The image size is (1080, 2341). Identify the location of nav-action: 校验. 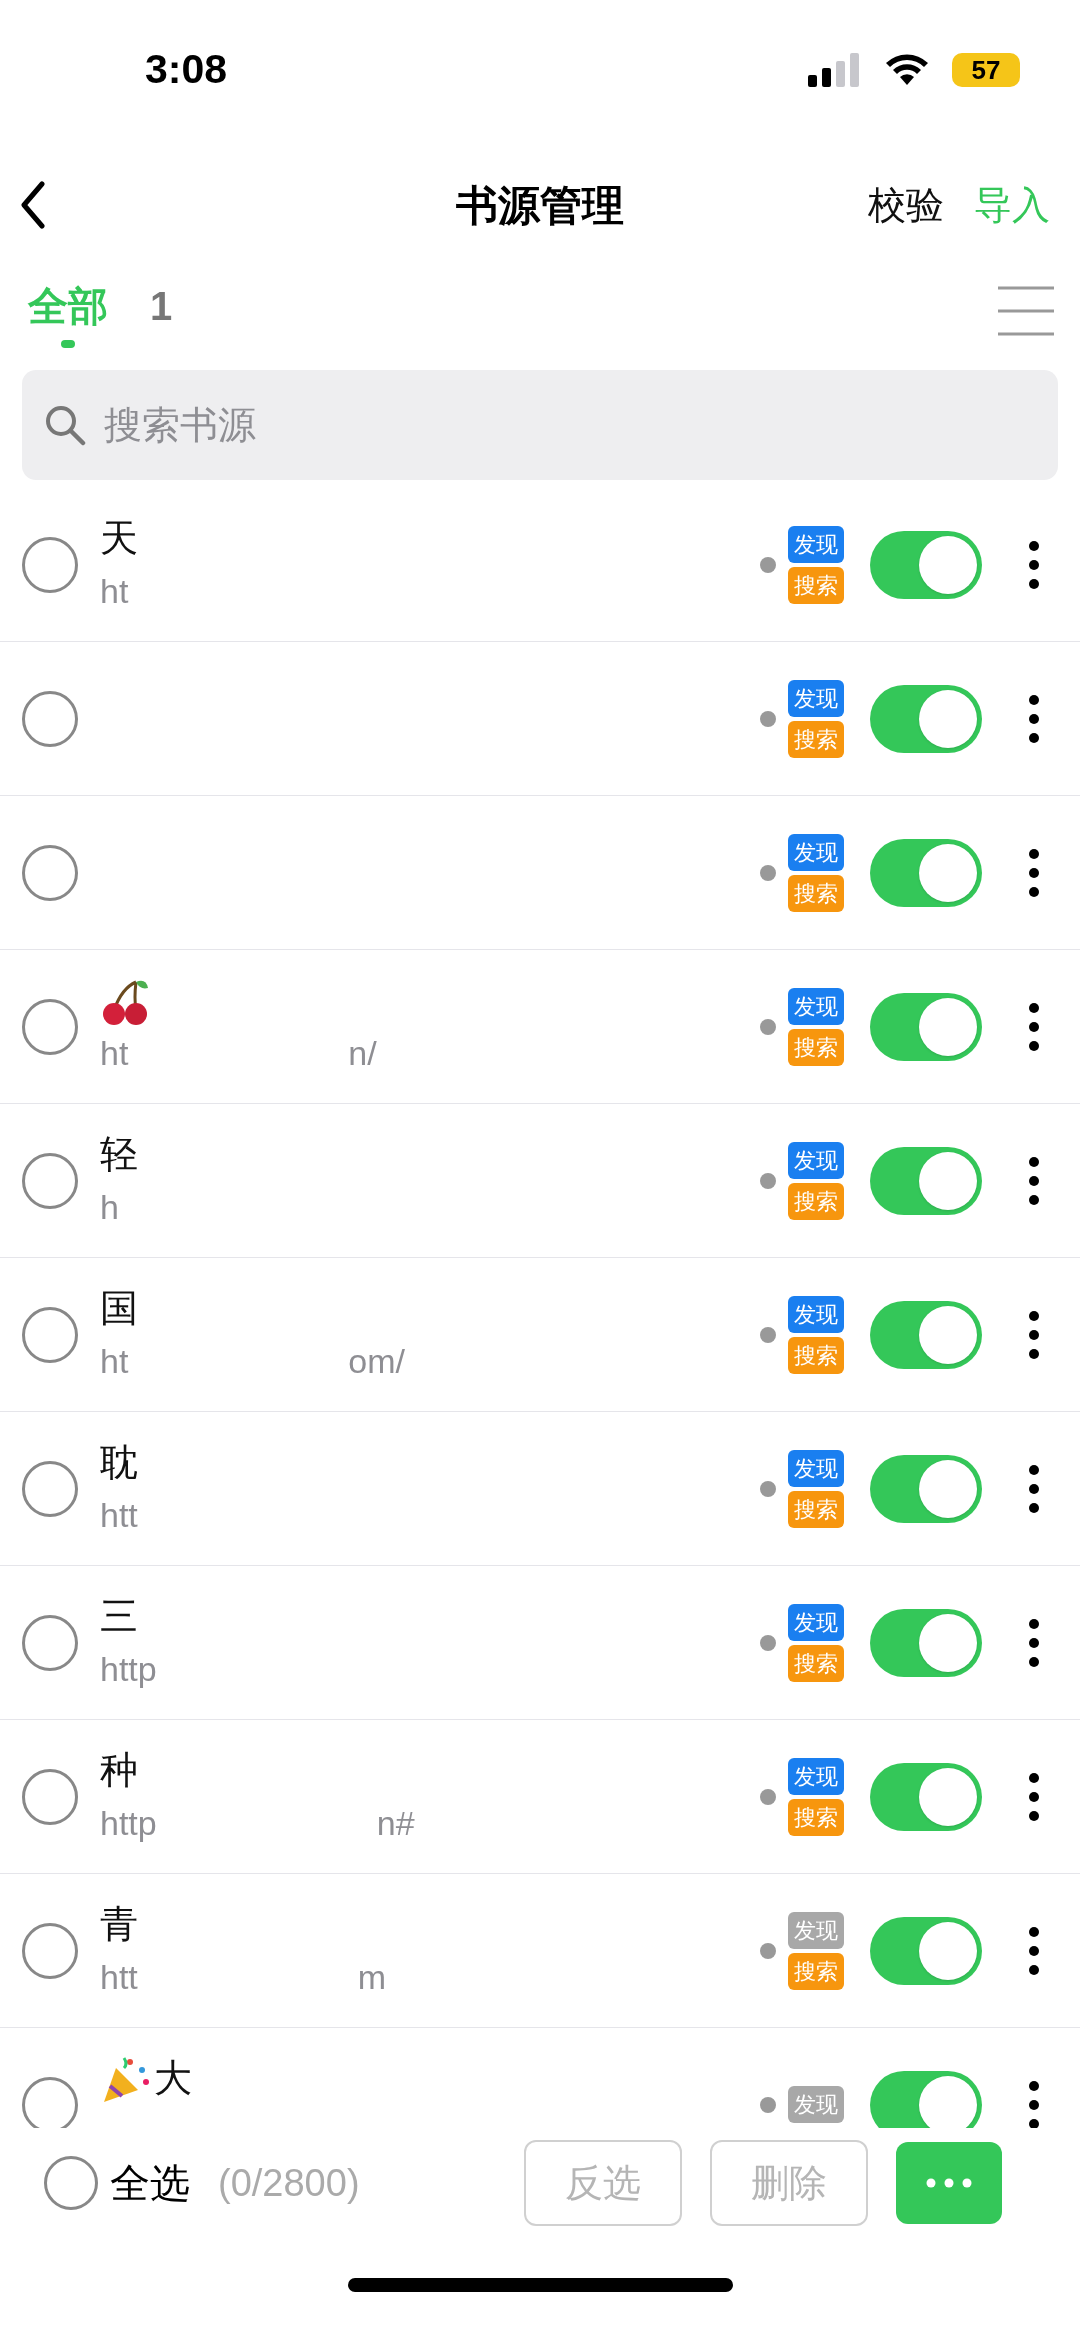
(906, 205).